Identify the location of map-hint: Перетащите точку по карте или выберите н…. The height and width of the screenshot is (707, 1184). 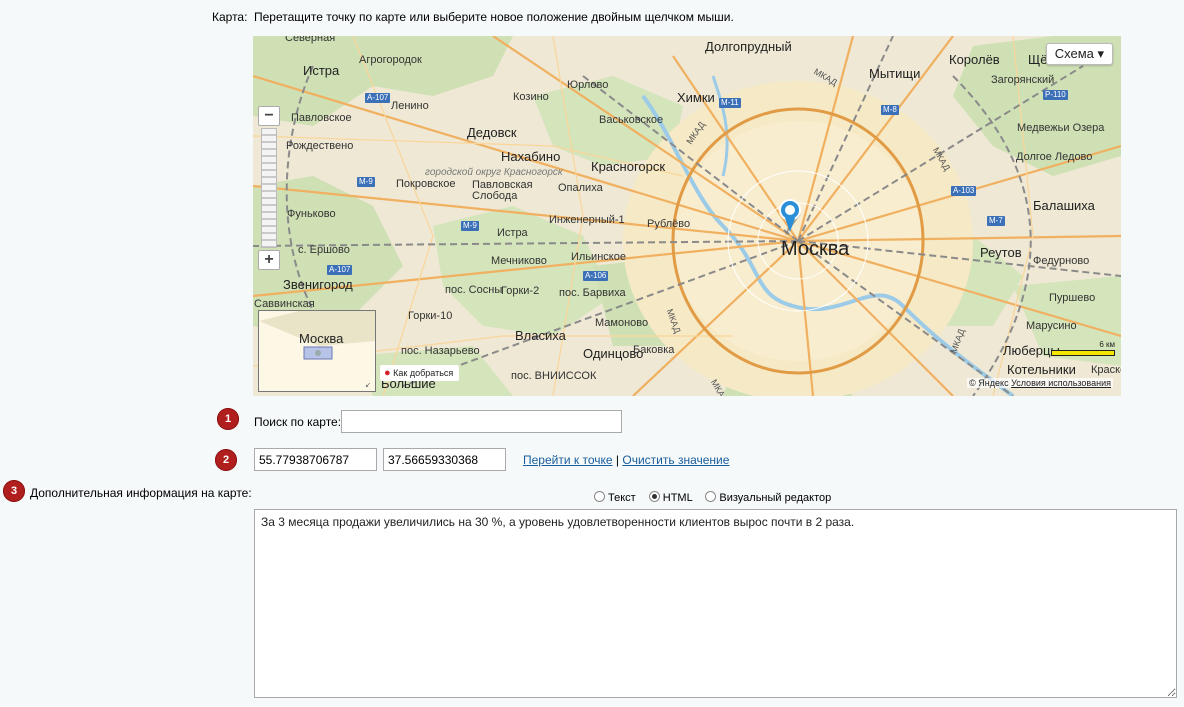
(494, 17).